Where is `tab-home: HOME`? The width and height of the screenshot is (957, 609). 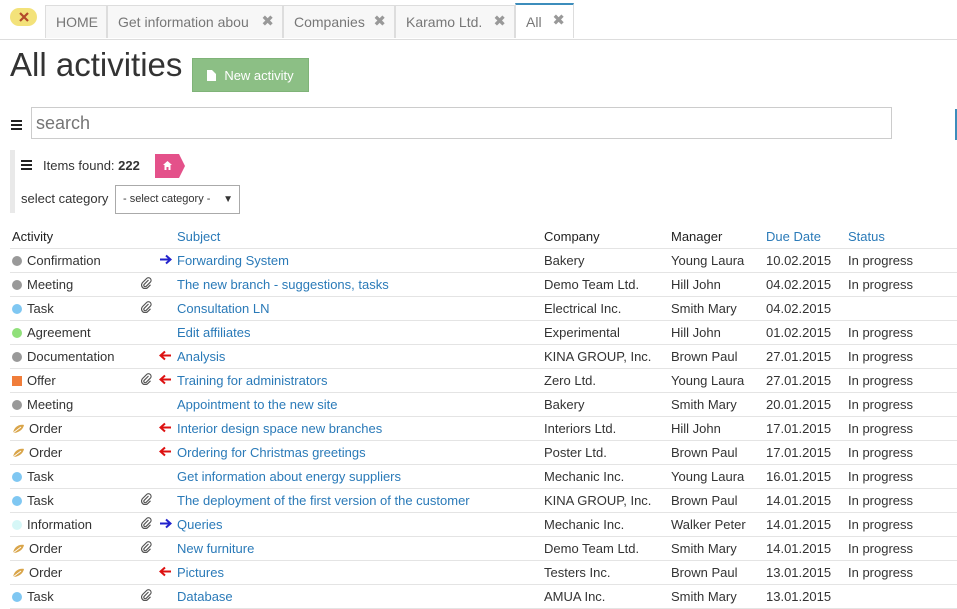
tab-home: HOME is located at coordinates (76, 21).